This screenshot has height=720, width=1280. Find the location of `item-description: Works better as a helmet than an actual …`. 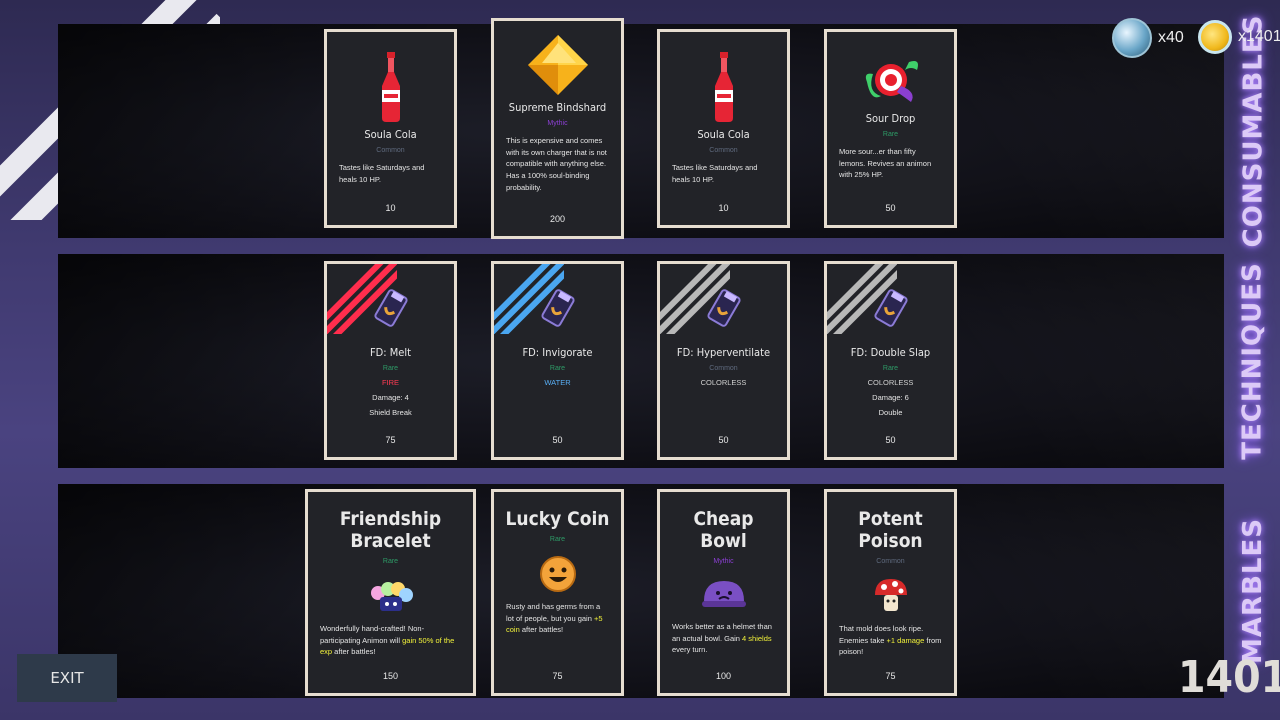

item-description: Works better as a helmet than an actual … is located at coordinates (722, 638).